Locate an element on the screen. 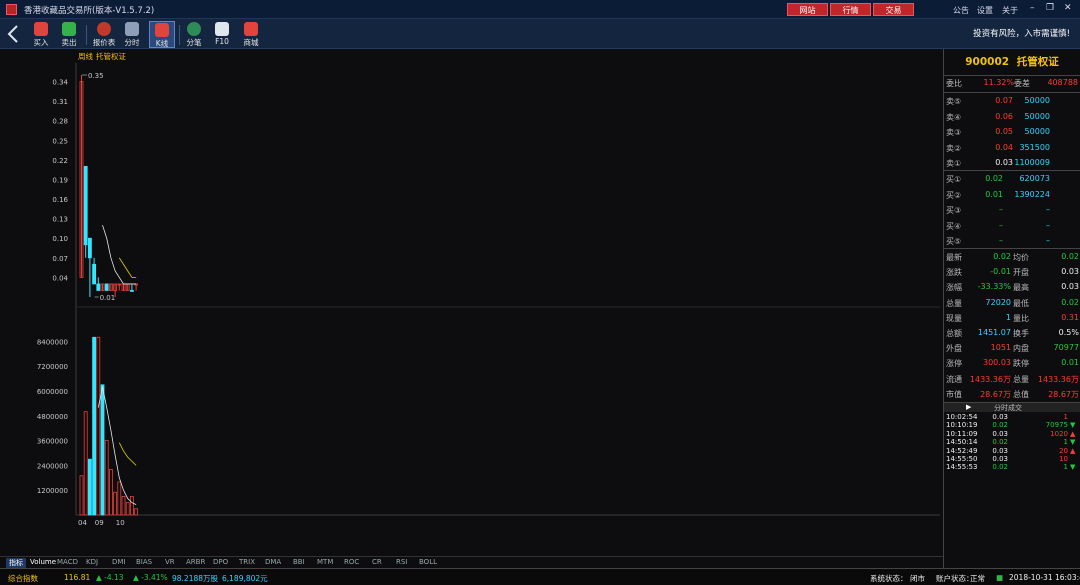 Image resolution: width=1080 pixels, height=585 pixels. quote-table-button: 报价表 is located at coordinates (104, 34).